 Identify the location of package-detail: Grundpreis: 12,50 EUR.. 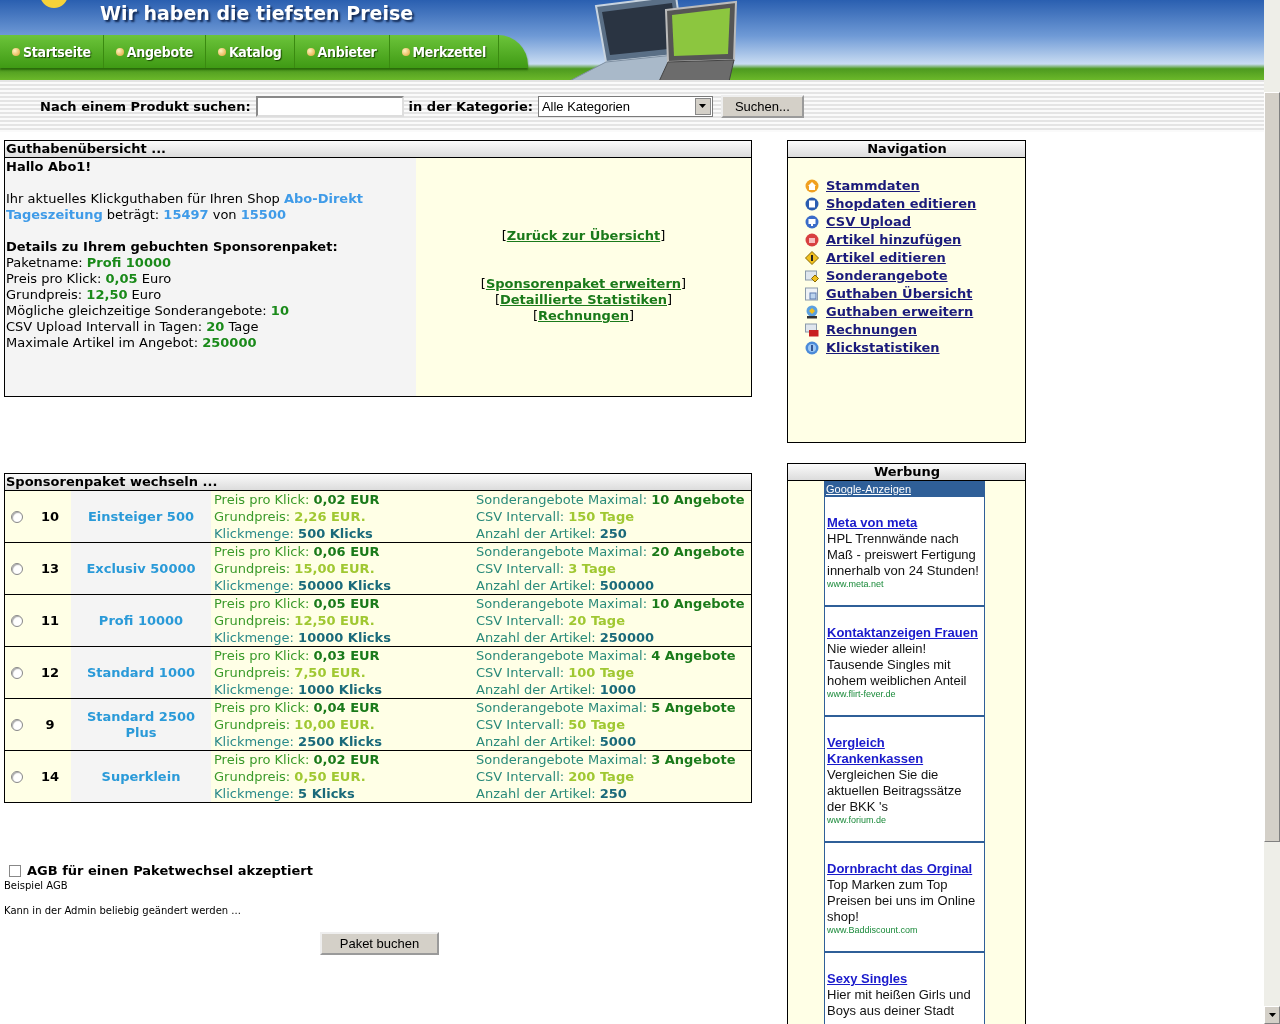
(294, 620).